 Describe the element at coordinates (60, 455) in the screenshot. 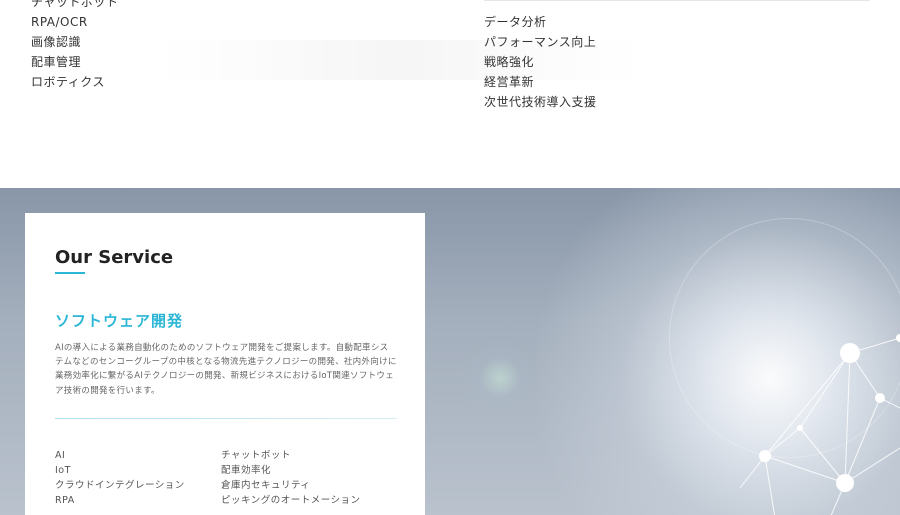

I see `tag-item: AI` at that location.